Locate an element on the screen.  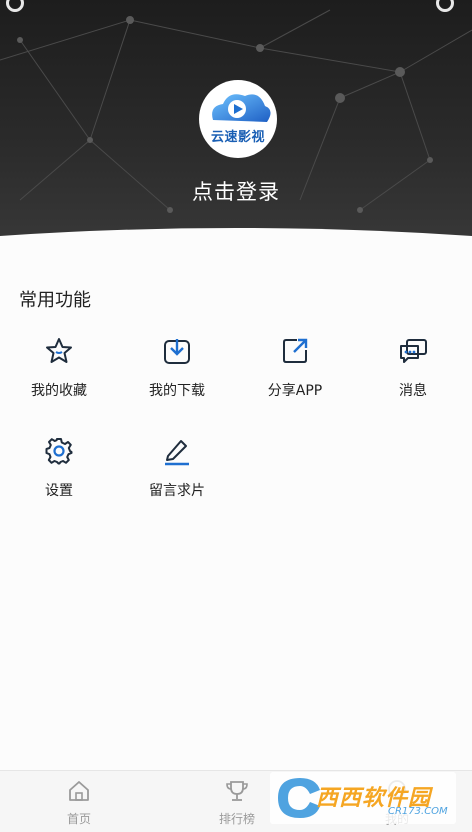
message-icon is located at coordinates (413, 351).